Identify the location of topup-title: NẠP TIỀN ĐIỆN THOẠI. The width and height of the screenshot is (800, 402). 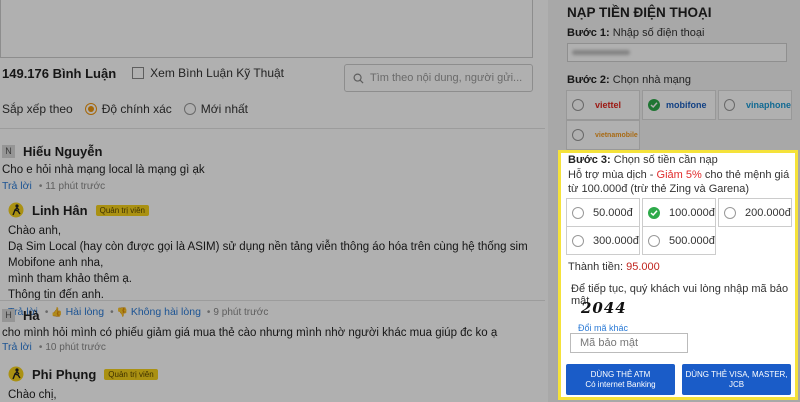
(639, 12).